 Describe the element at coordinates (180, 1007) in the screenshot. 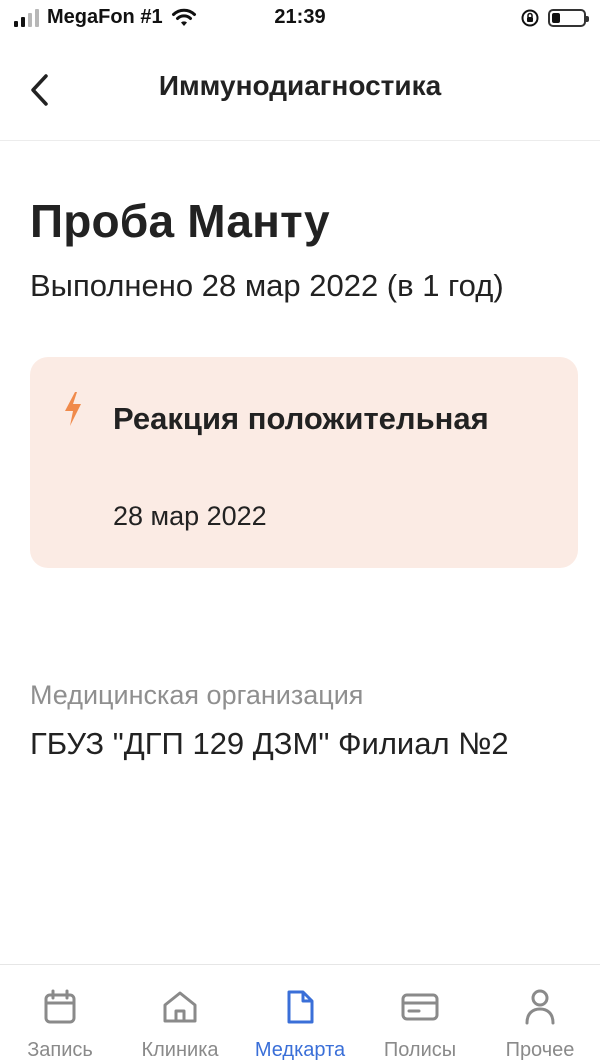

I see `clinic-icon` at that location.